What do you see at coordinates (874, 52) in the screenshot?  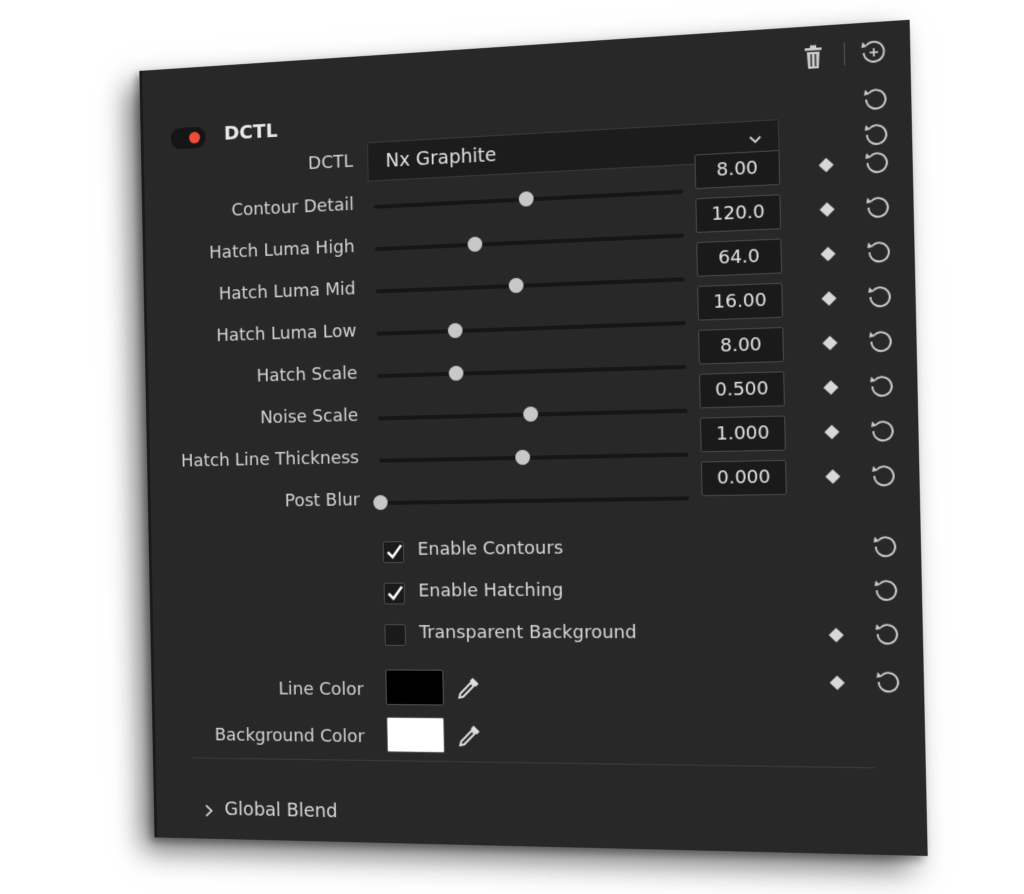 I see `reset-all-icon` at bounding box center [874, 52].